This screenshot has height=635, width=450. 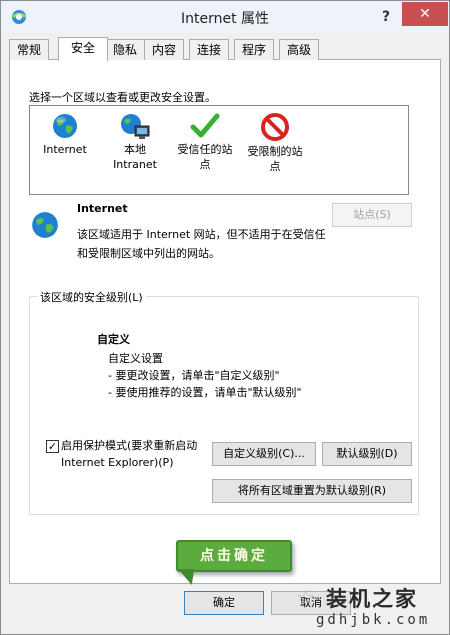 I want to click on zone-label: 受限制的站 点, so click(x=275, y=159).